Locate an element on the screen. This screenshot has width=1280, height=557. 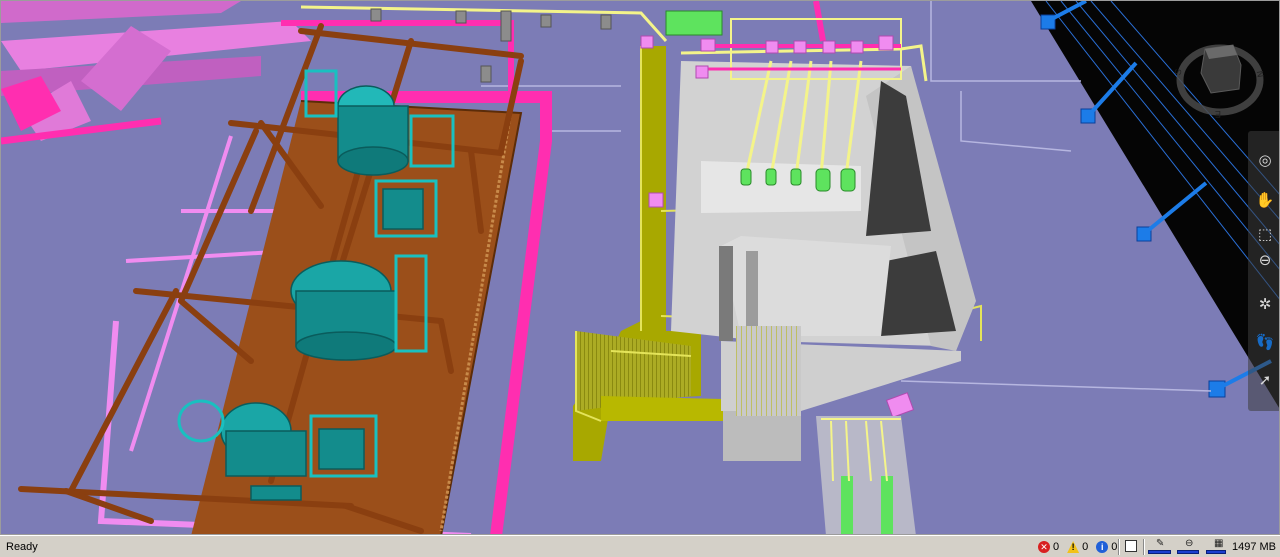
status-bar: Ready ✕ 0 ! 0 i 0 0 ✎ ⊖ ▦ 1497 MB is located at coordinates (640, 546).